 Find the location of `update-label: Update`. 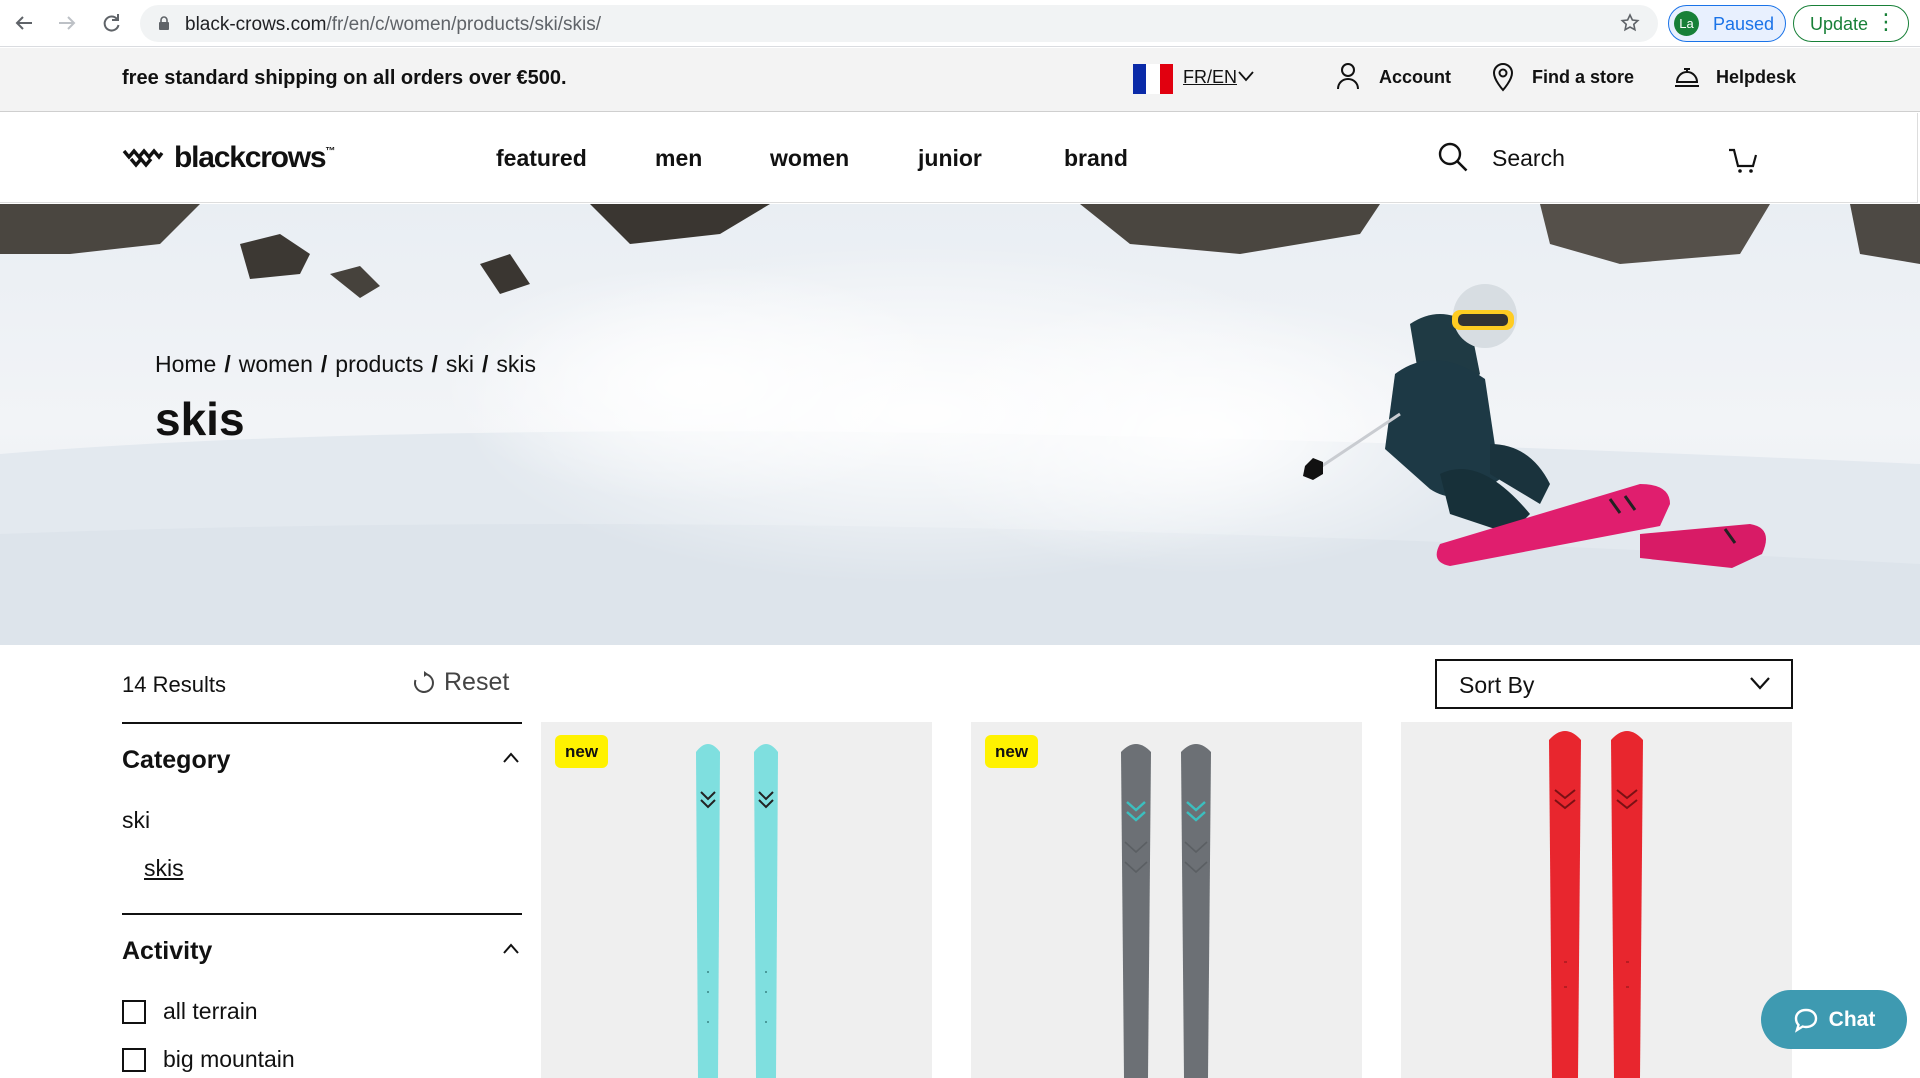

update-label: Update is located at coordinates (1839, 24).